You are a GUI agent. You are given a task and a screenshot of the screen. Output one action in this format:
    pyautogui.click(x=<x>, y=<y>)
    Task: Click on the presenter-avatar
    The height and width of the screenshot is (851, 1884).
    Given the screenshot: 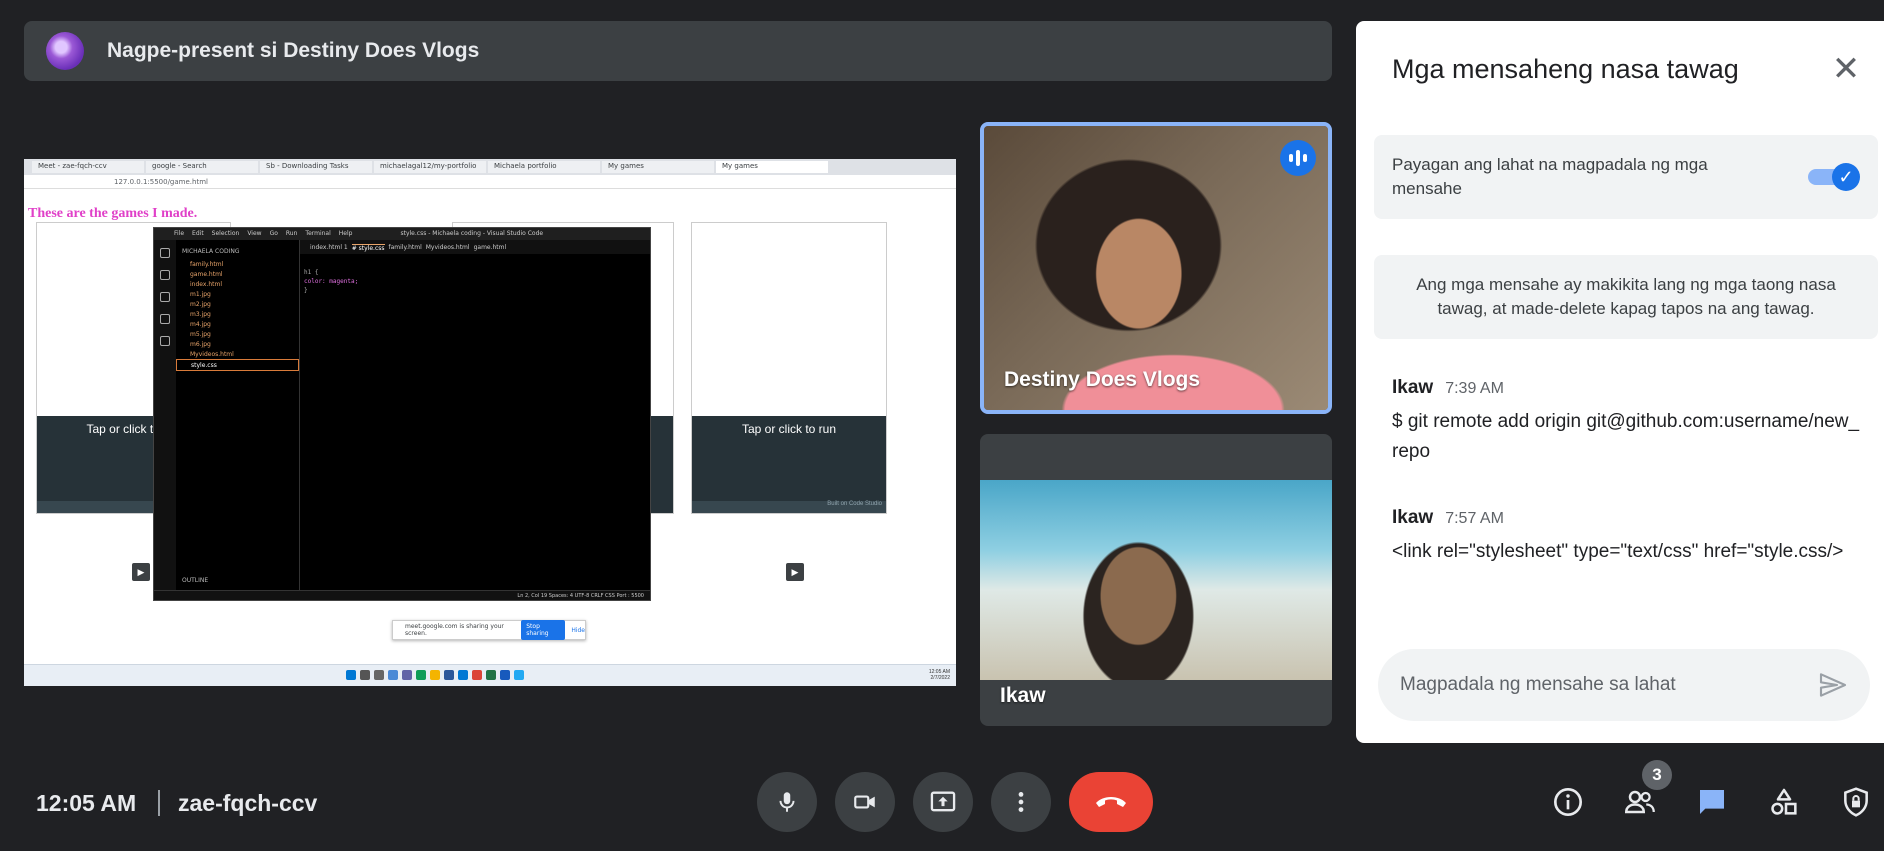 What is the action you would take?
    pyautogui.click(x=65, y=51)
    